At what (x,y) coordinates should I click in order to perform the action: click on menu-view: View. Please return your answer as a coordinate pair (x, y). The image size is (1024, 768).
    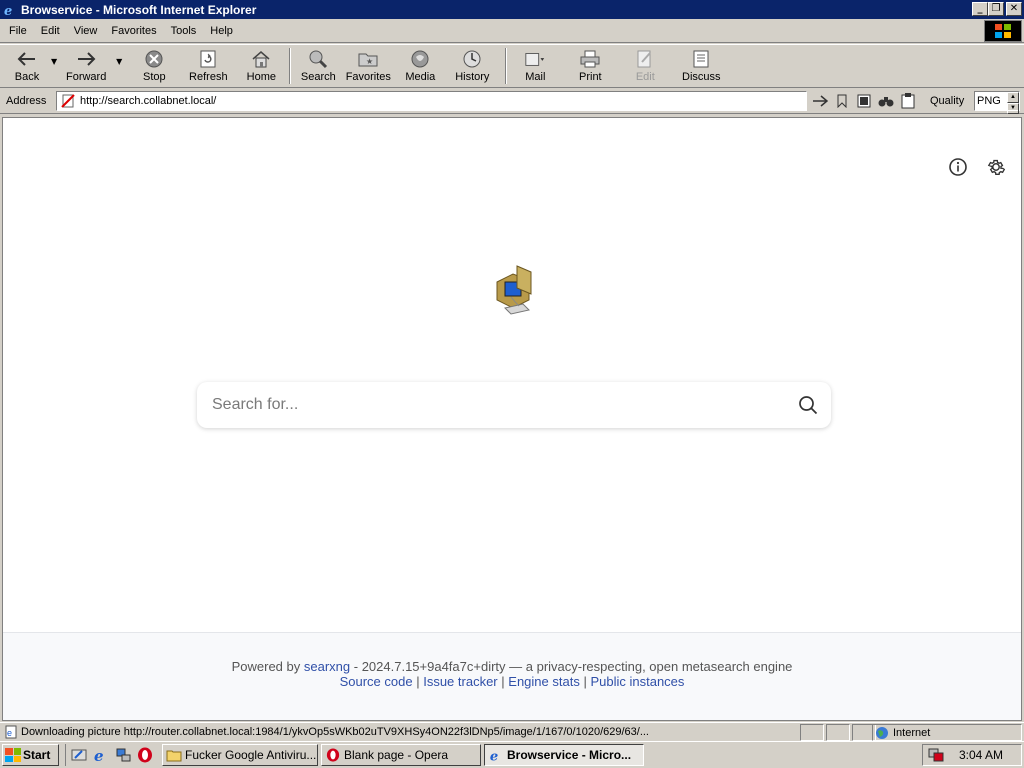
    Looking at the image, I should click on (86, 31).